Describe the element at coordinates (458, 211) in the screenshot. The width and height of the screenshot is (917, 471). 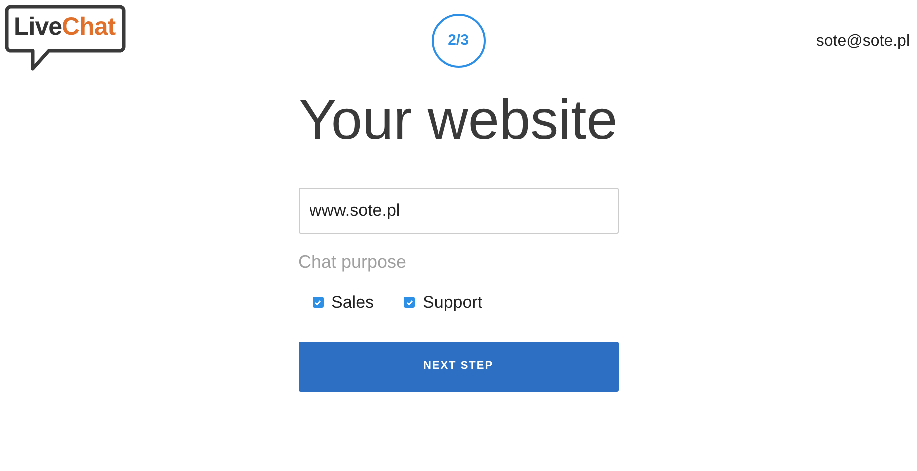
I see `website-field: www.sote.pl` at that location.